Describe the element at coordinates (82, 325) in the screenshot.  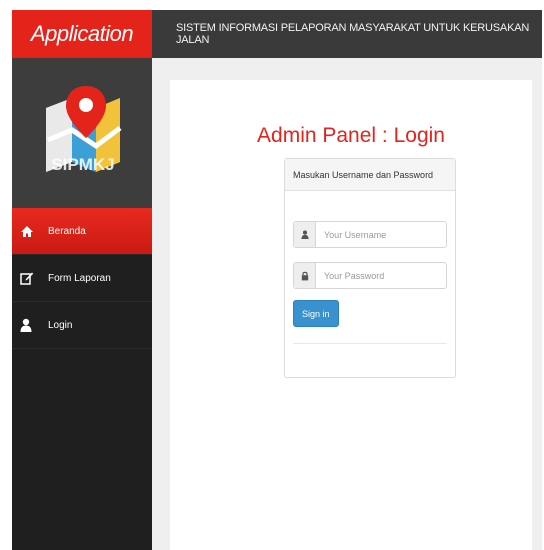
I see `sidebar-item-login: Login` at that location.